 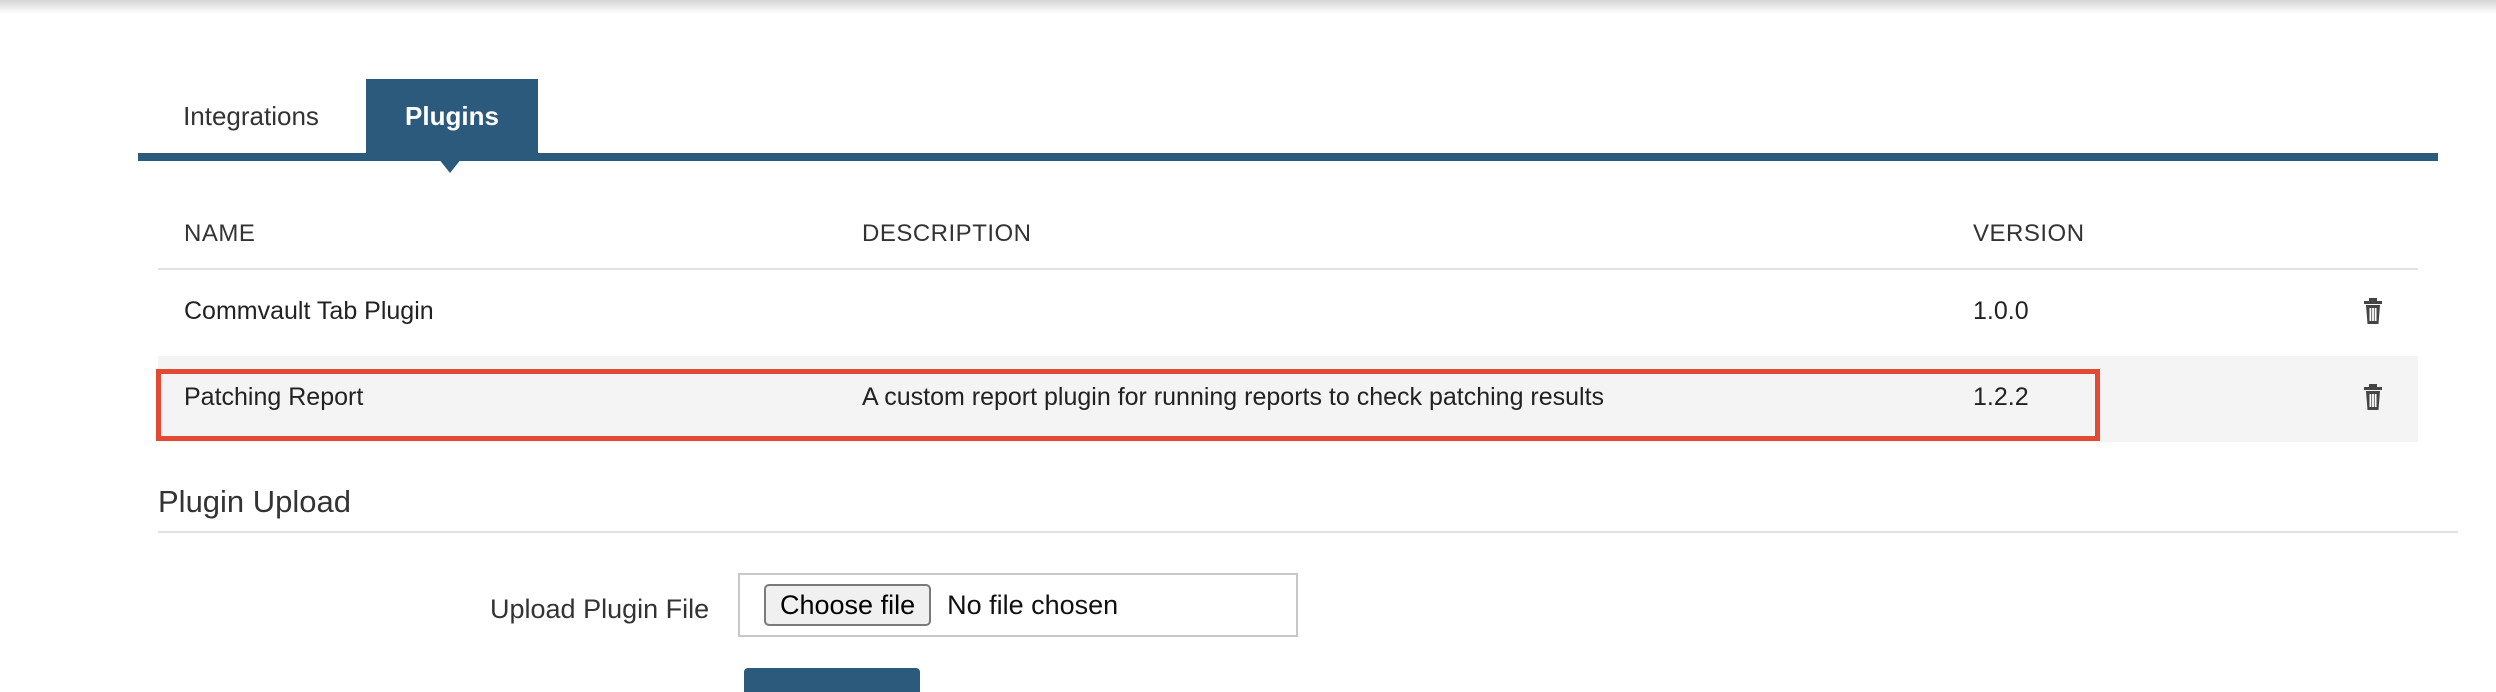 I want to click on section-divider, so click(x=1308, y=532).